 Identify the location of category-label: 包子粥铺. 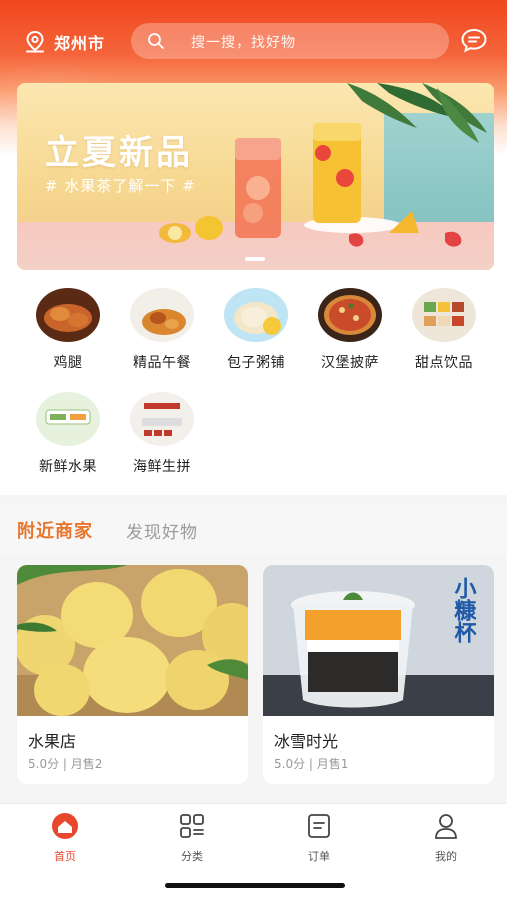
(256, 363).